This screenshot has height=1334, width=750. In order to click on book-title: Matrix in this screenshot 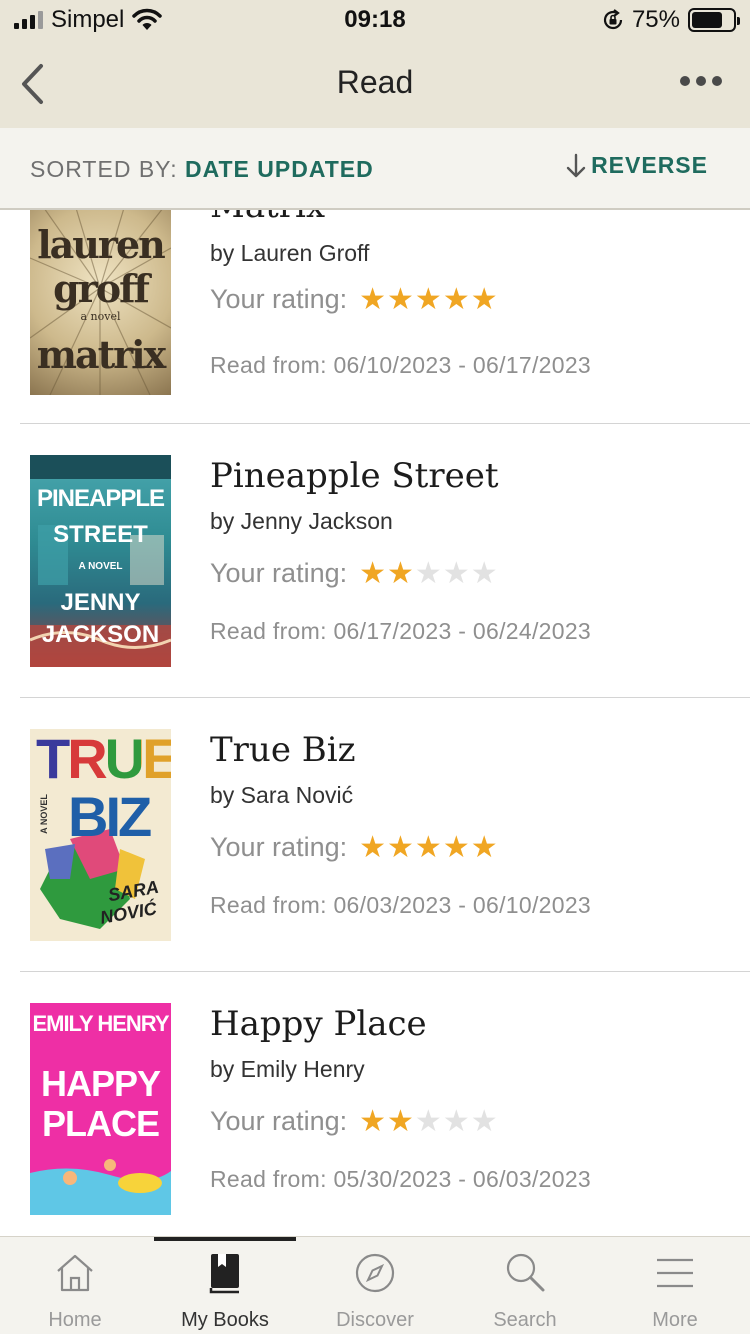, I will do `click(267, 218)`.